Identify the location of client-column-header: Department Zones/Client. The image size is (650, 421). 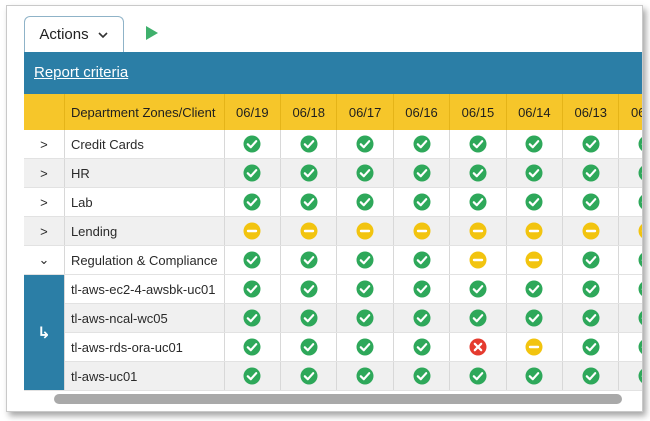
(144, 112).